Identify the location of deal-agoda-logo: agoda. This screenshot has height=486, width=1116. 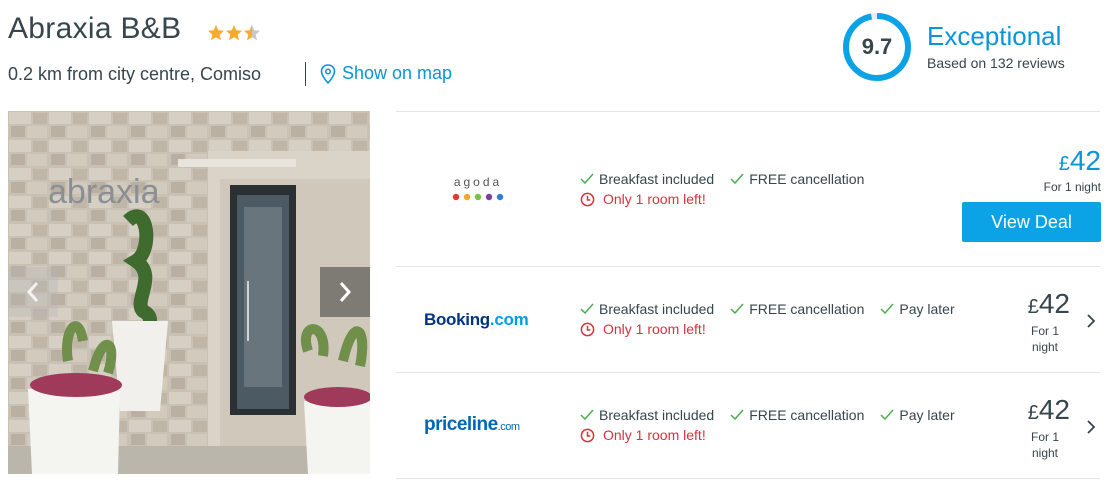
(478, 191).